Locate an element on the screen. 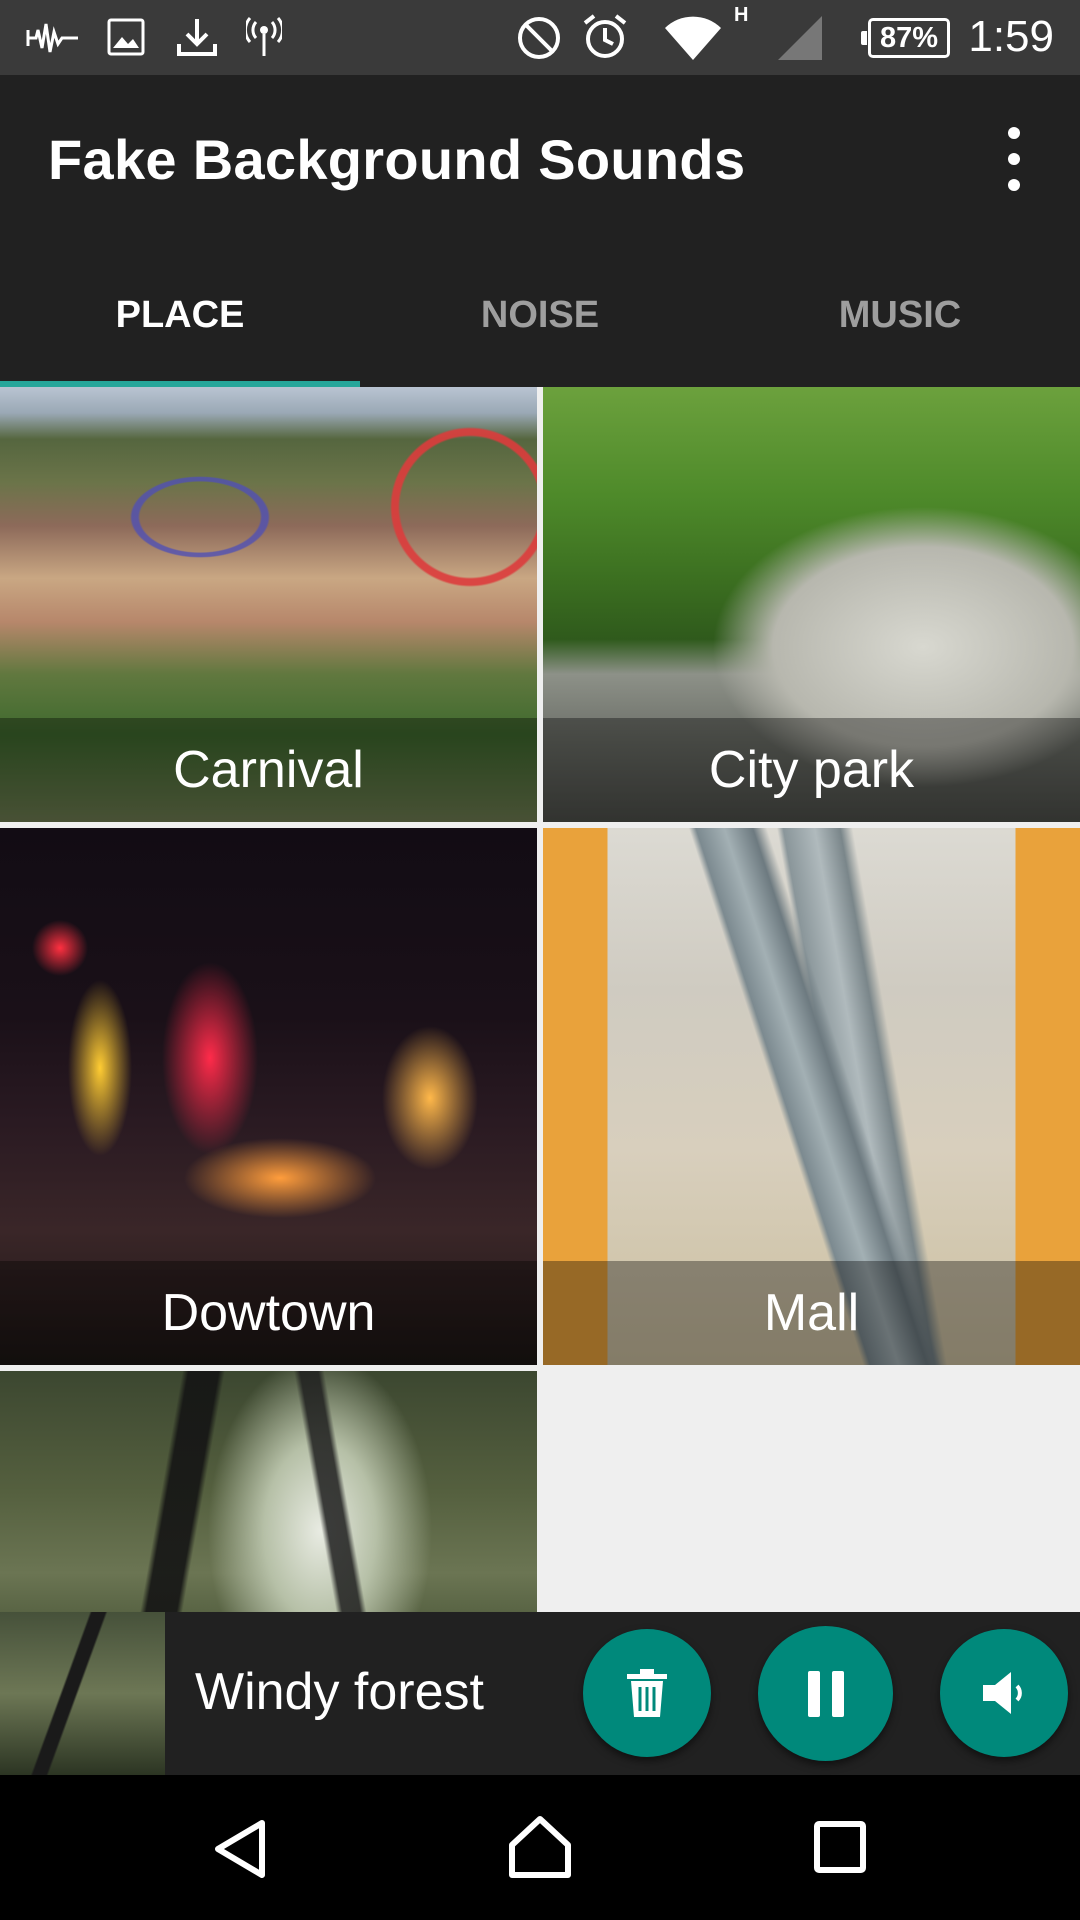 This screenshot has height=1920, width=1080. tile-label: Dowtown is located at coordinates (268, 1313).